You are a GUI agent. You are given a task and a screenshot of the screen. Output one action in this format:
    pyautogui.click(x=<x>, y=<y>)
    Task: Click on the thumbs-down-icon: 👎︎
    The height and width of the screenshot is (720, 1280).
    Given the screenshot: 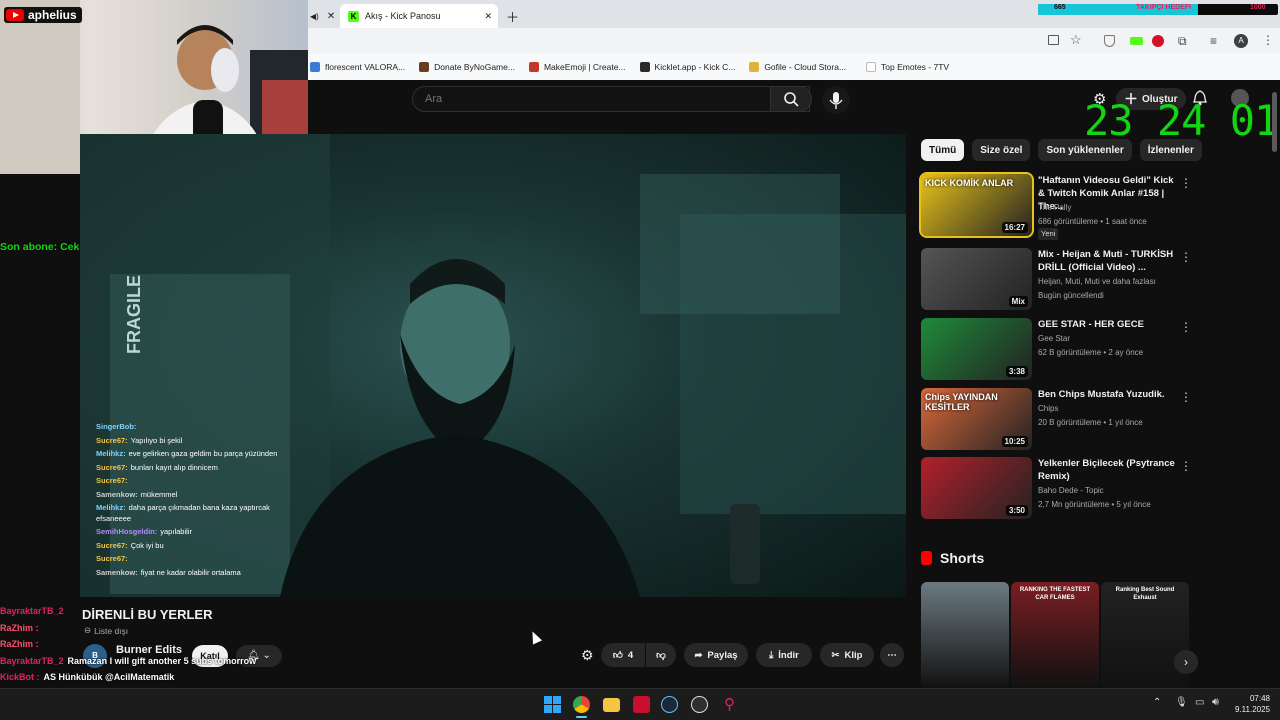 What is the action you would take?
    pyautogui.click(x=661, y=655)
    